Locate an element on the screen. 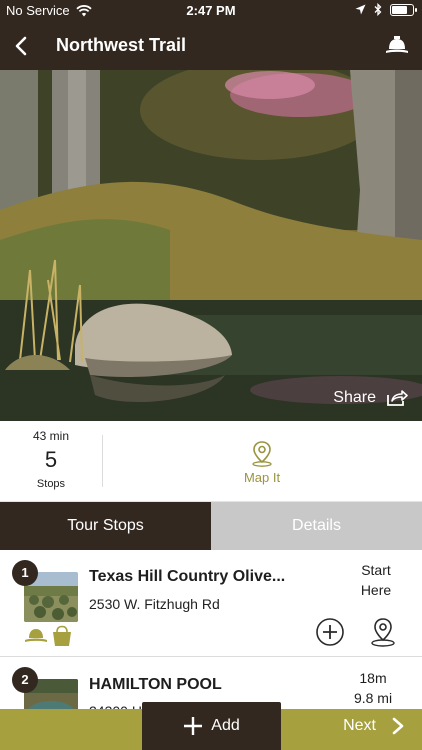 The image size is (422, 750). status-bar: No Service 2:47 PM is located at coordinates (211, 11).